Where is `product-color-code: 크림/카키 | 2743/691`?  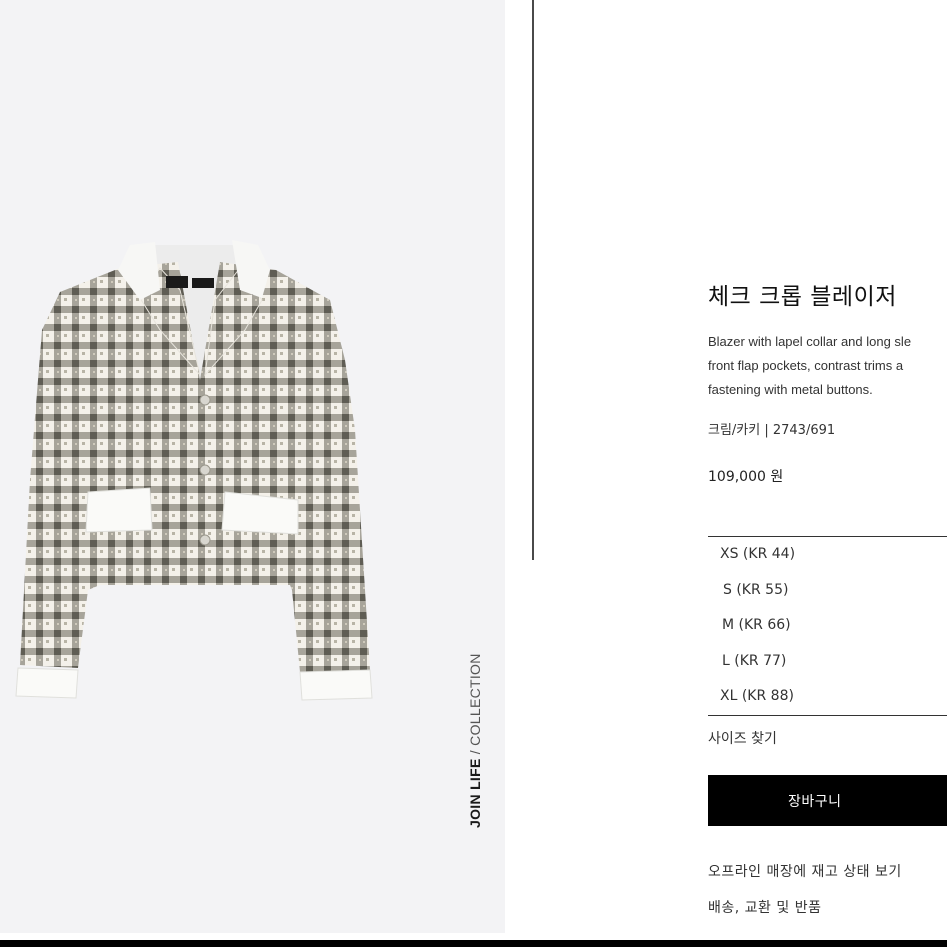 product-color-code: 크림/카키 | 2743/691 is located at coordinates (772, 430).